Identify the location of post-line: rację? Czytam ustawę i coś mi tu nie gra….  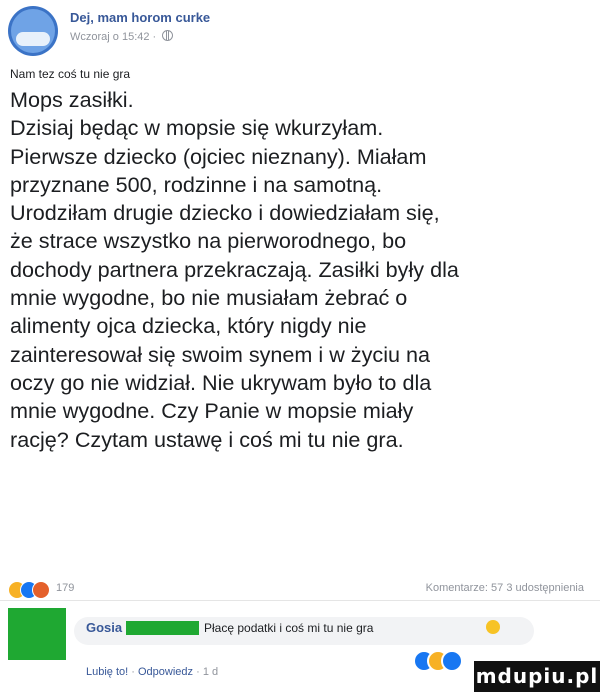
(207, 439).